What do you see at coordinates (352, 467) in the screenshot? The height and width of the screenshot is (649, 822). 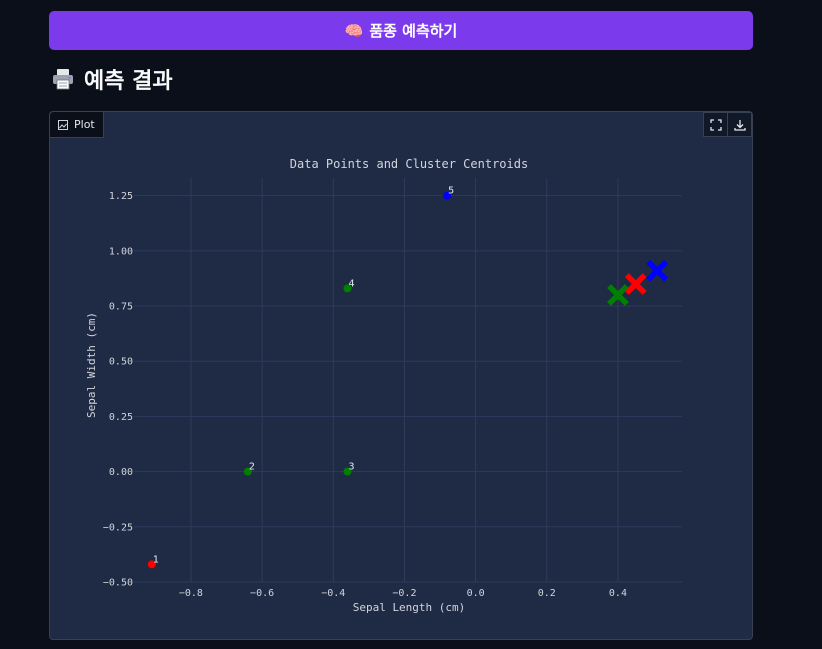 I see `data-point-label: 3` at bounding box center [352, 467].